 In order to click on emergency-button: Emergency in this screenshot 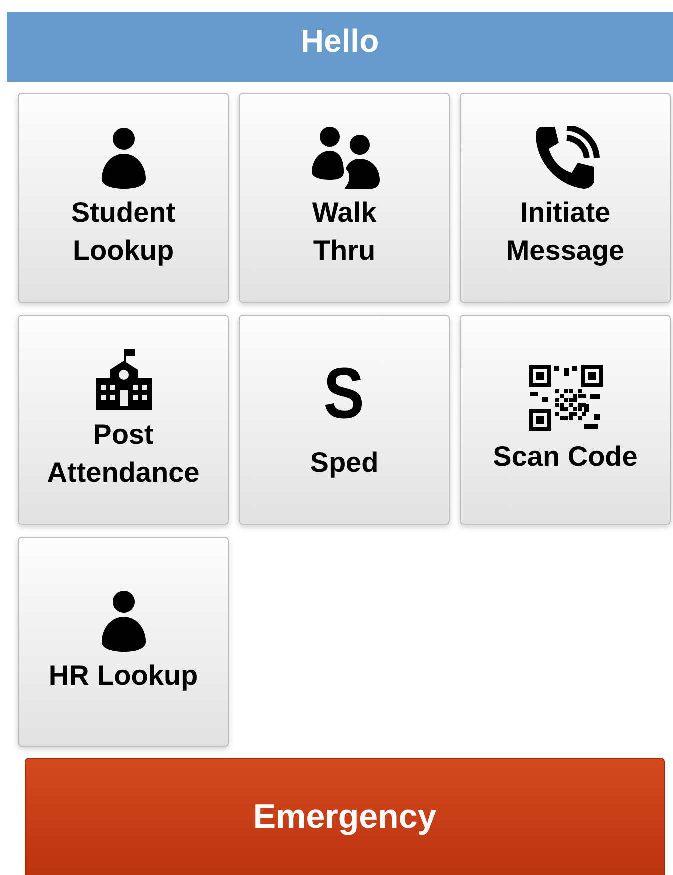, I will do `click(345, 816)`.